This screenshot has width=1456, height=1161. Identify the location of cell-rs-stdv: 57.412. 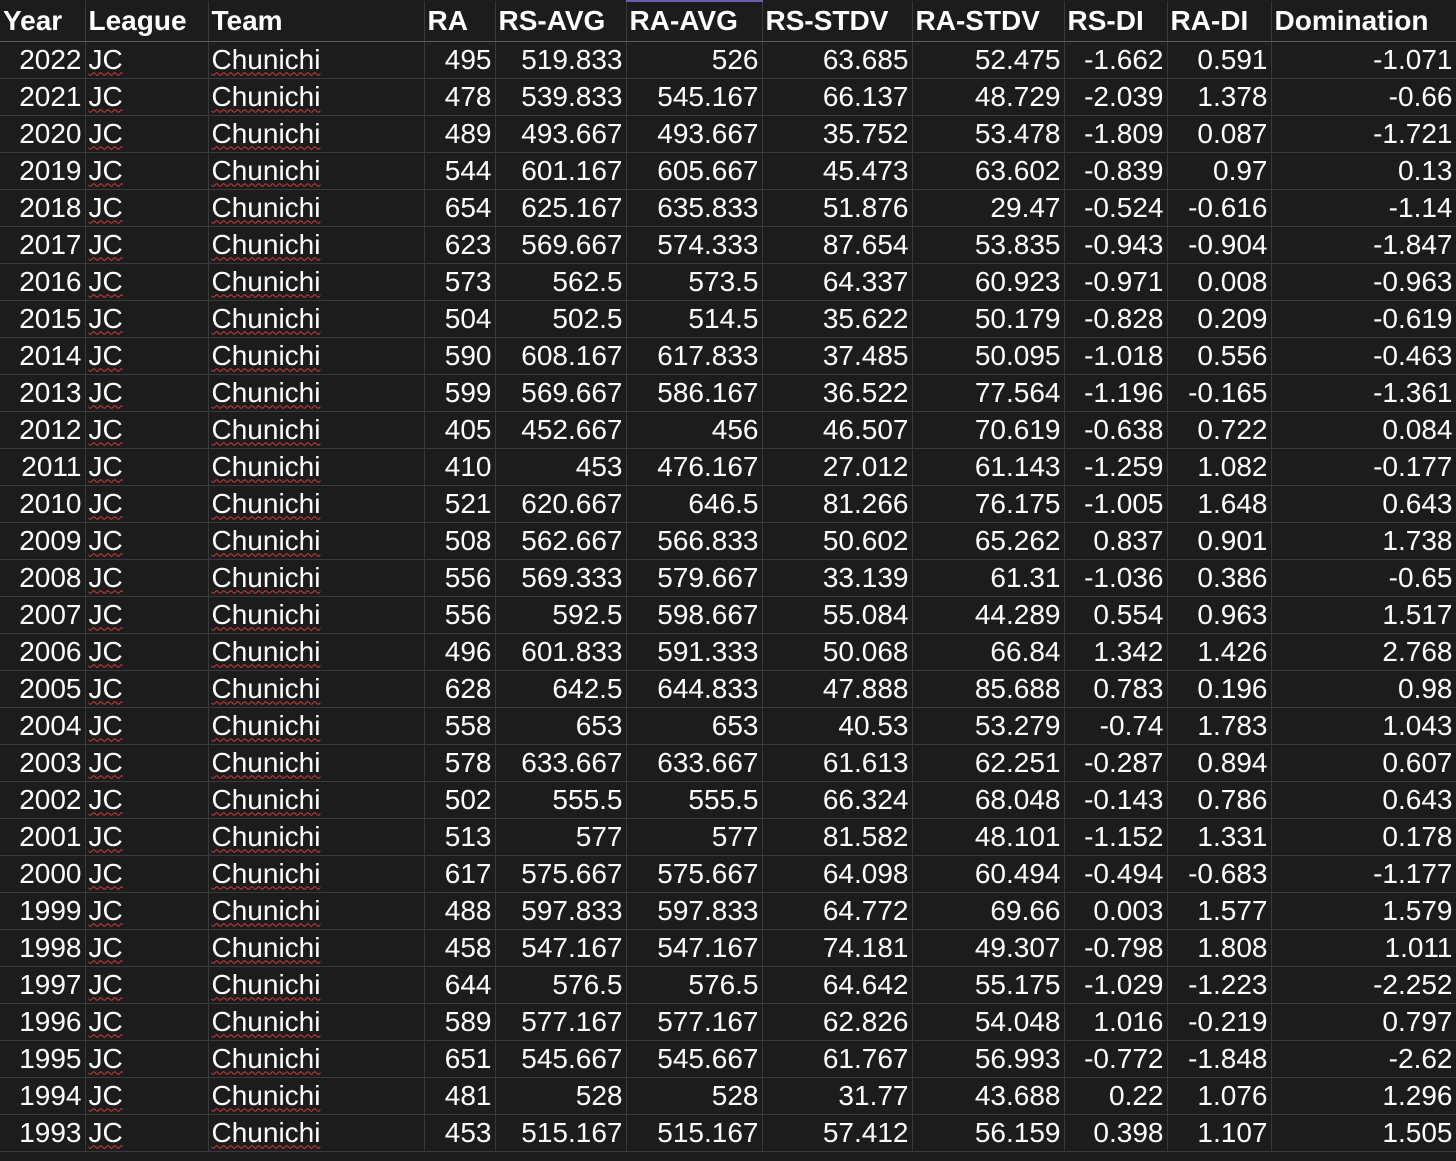
(837, 1133).